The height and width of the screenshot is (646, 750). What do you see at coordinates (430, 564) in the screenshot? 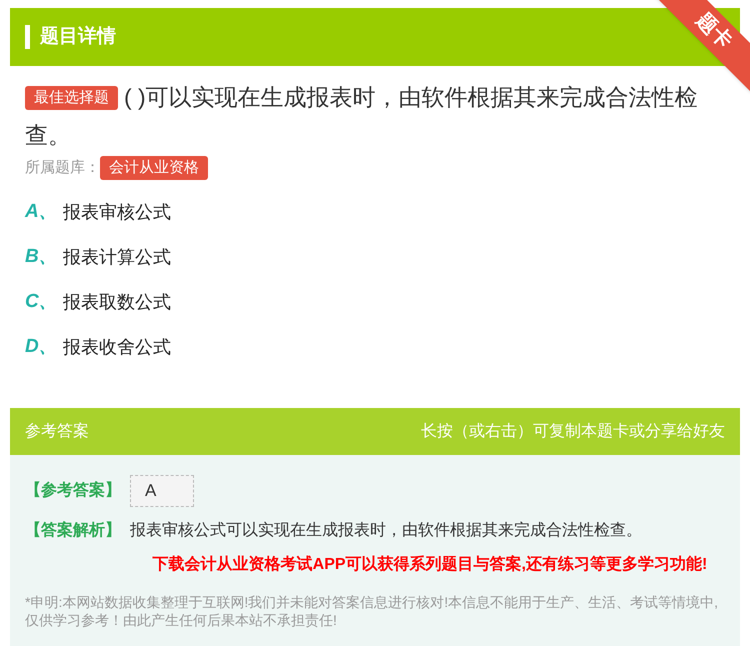
I see `promo-text: 下载会计从业资格考试APP可以获得系列题目与答案,还有练习等更多学习功能!` at bounding box center [430, 564].